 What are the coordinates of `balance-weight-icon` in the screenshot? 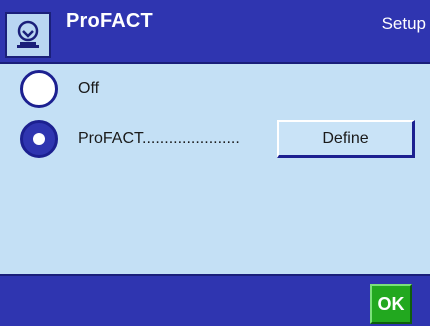 It's located at (28, 34).